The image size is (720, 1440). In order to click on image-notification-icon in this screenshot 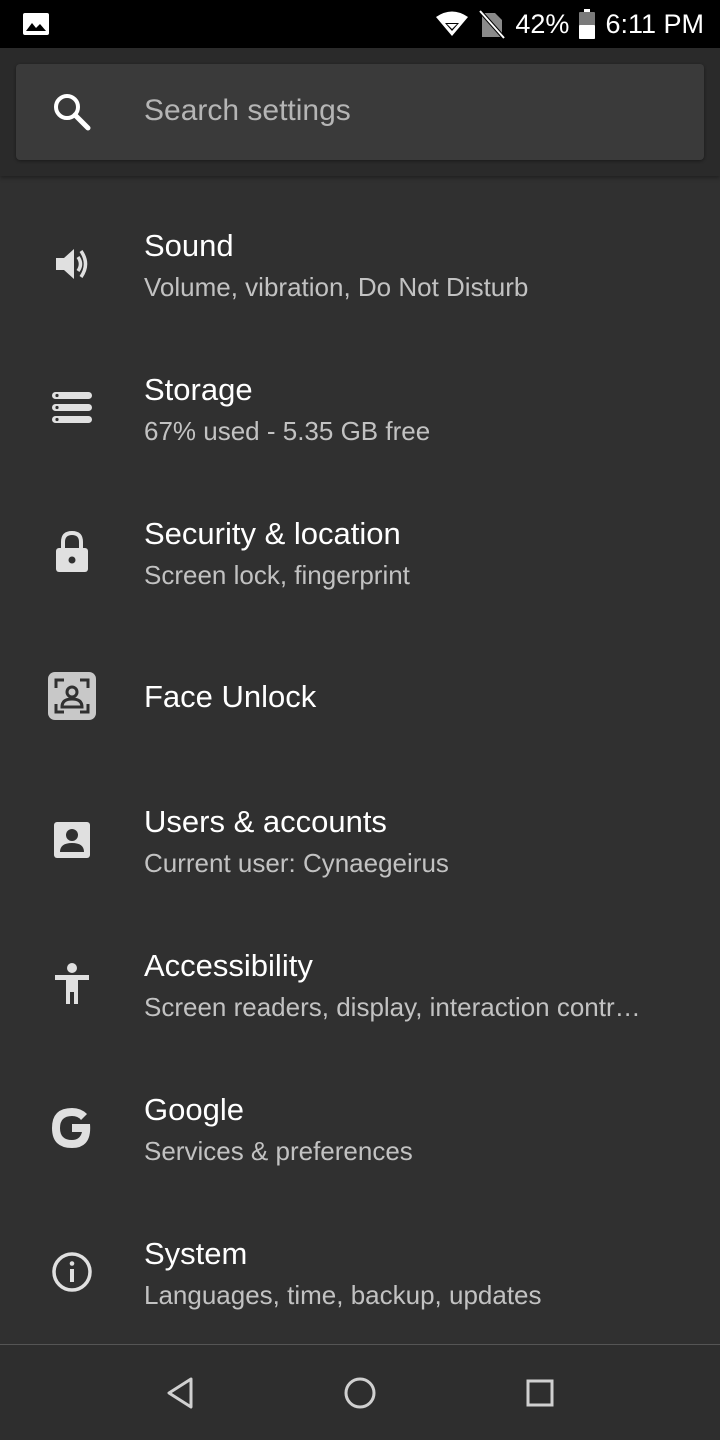, I will do `click(36, 24)`.